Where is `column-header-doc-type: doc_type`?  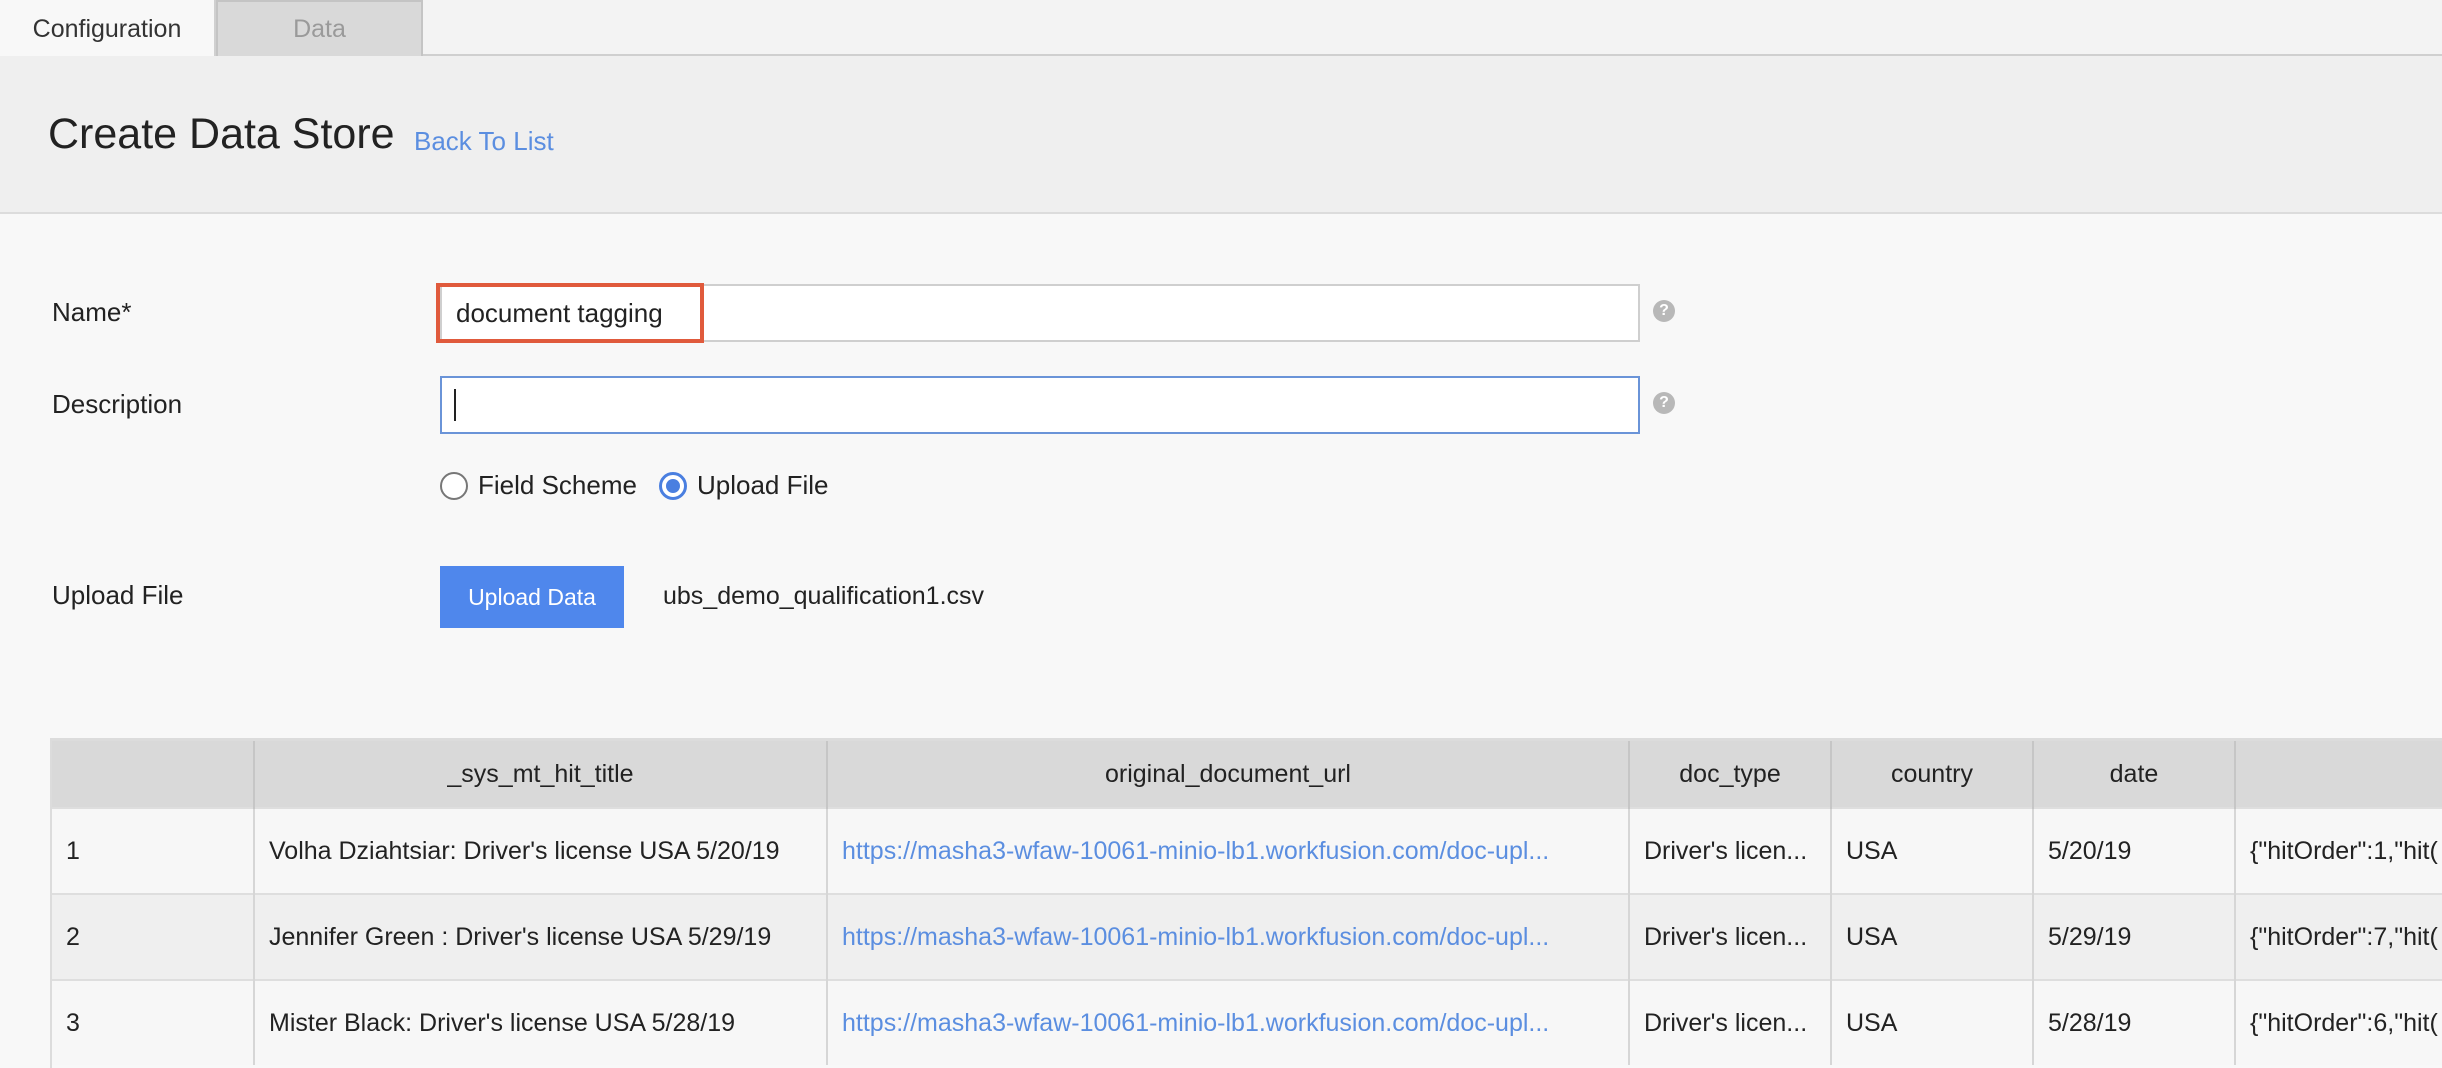 column-header-doc-type: doc_type is located at coordinates (1730, 774).